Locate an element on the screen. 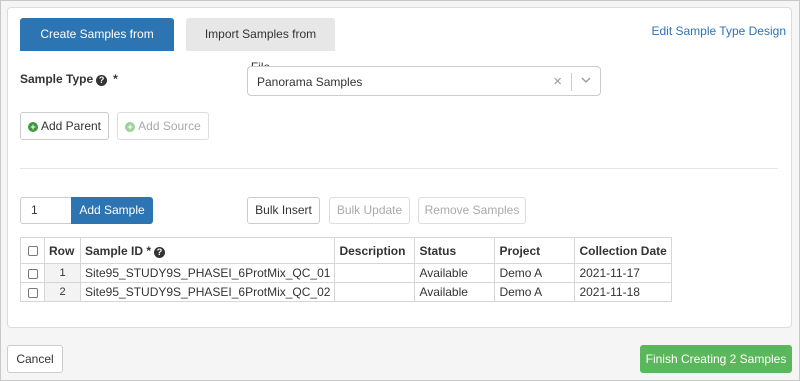  col-header-row: Row is located at coordinates (62, 250).